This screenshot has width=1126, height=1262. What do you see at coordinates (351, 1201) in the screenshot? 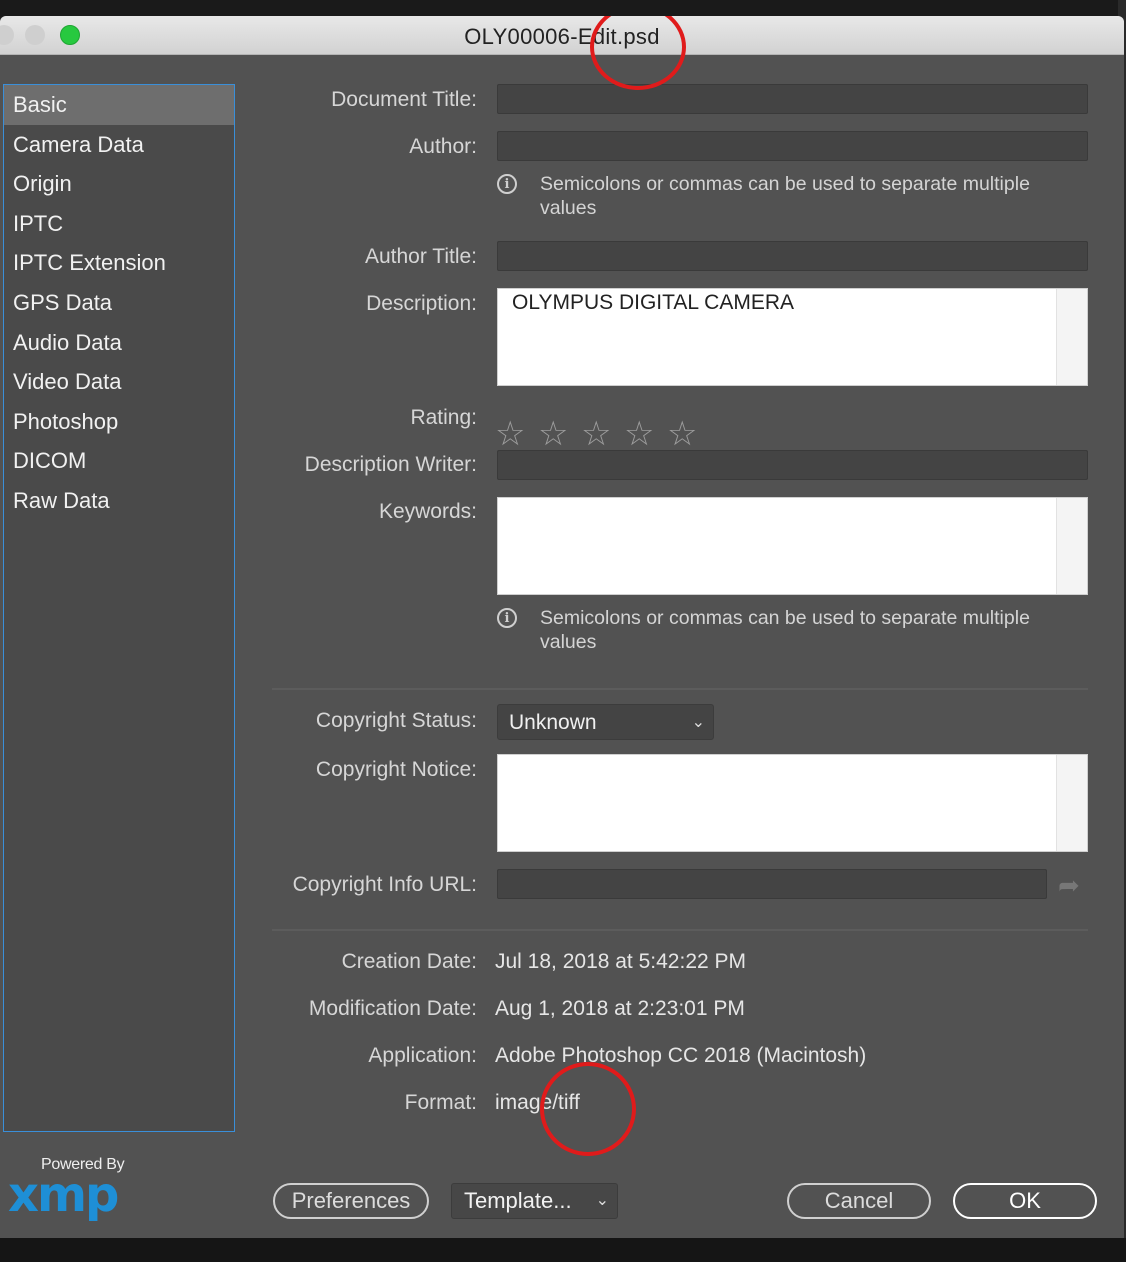
I see `preferences-button: Preferences` at bounding box center [351, 1201].